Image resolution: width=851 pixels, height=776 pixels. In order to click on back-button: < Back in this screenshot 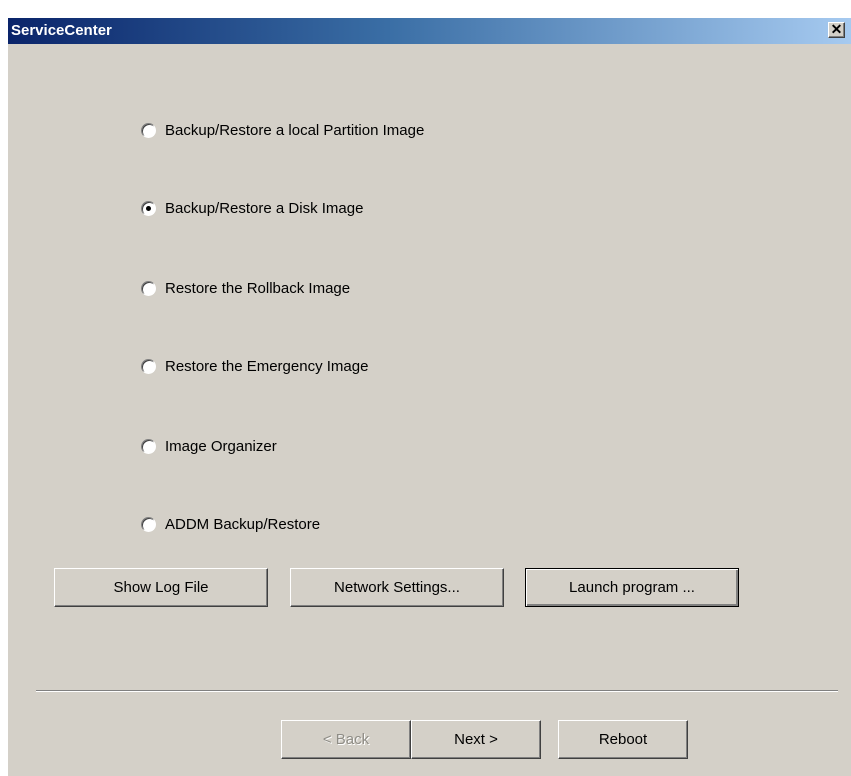, I will do `click(346, 739)`.